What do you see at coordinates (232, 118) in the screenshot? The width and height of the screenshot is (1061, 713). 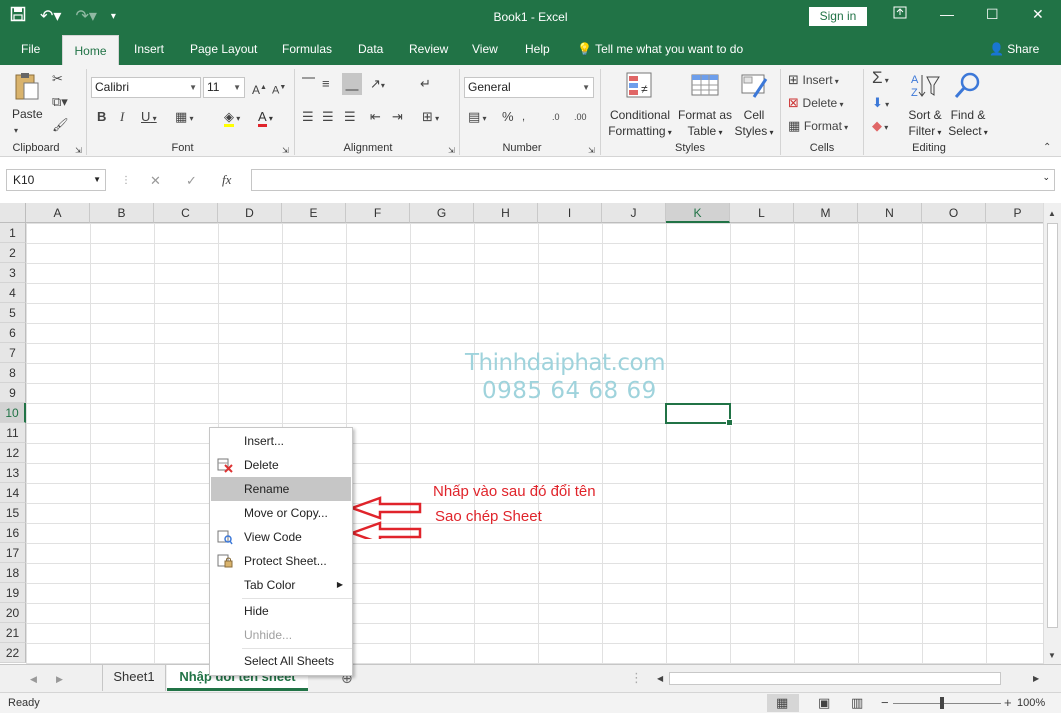 I see `fill-color-icon: ◈ ▾` at bounding box center [232, 118].